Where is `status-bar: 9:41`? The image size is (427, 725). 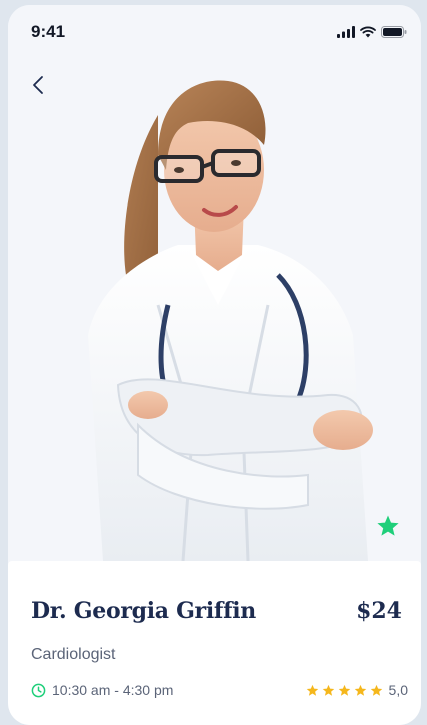
status-bar: 9:41 is located at coordinates (214, 31).